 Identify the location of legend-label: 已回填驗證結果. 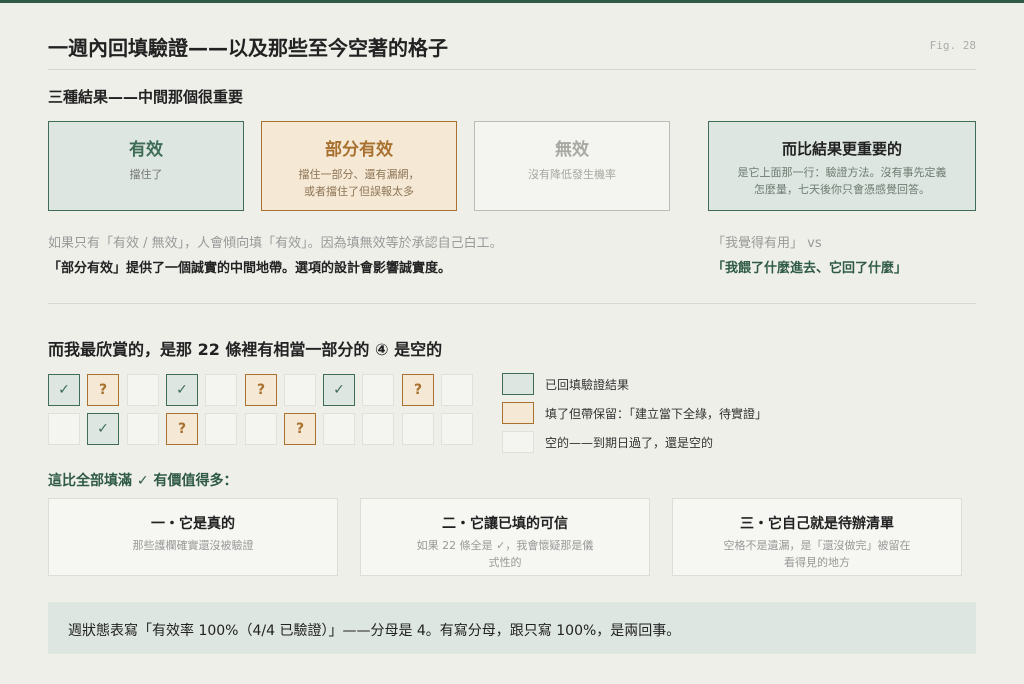
(587, 385).